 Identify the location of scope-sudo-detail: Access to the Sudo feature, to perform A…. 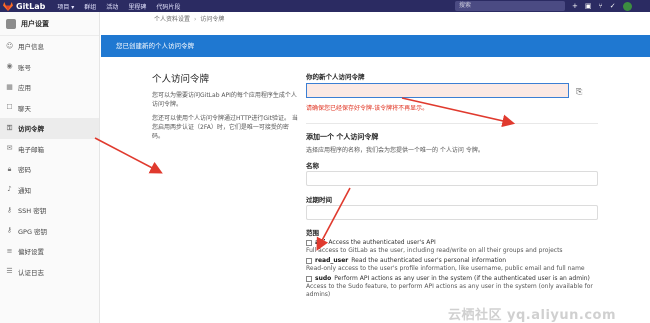
(449, 290).